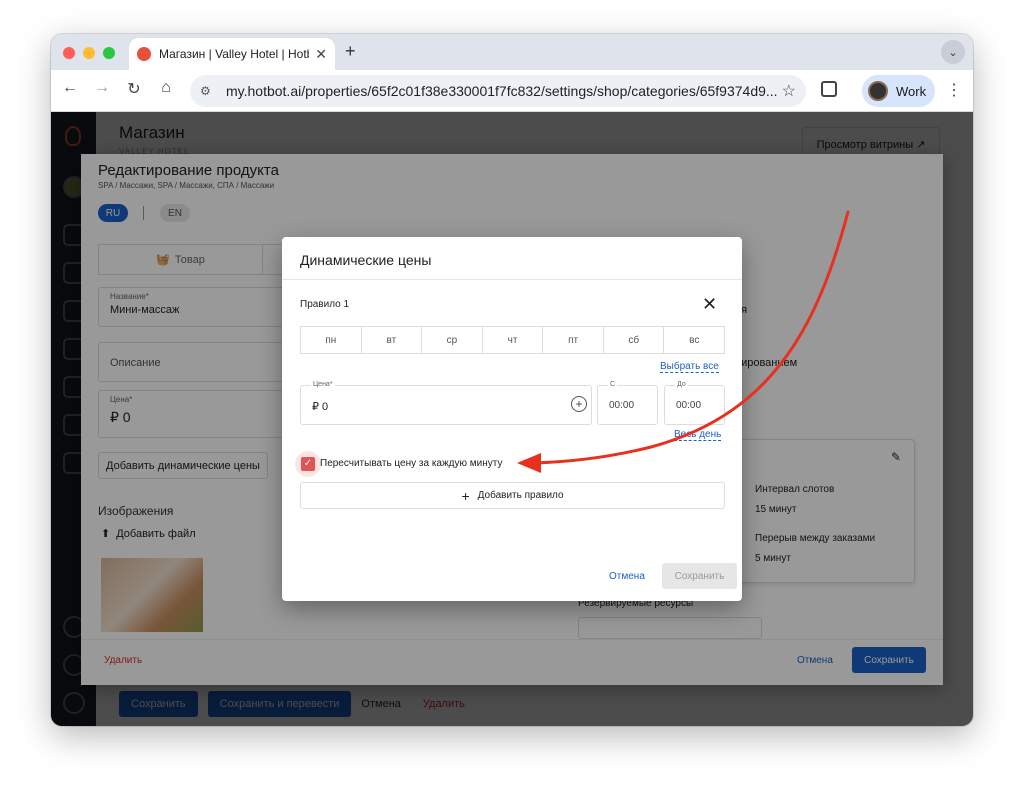 The image size is (1024, 792). What do you see at coordinates (829, 89) in the screenshot?
I see `extensions-icon` at bounding box center [829, 89].